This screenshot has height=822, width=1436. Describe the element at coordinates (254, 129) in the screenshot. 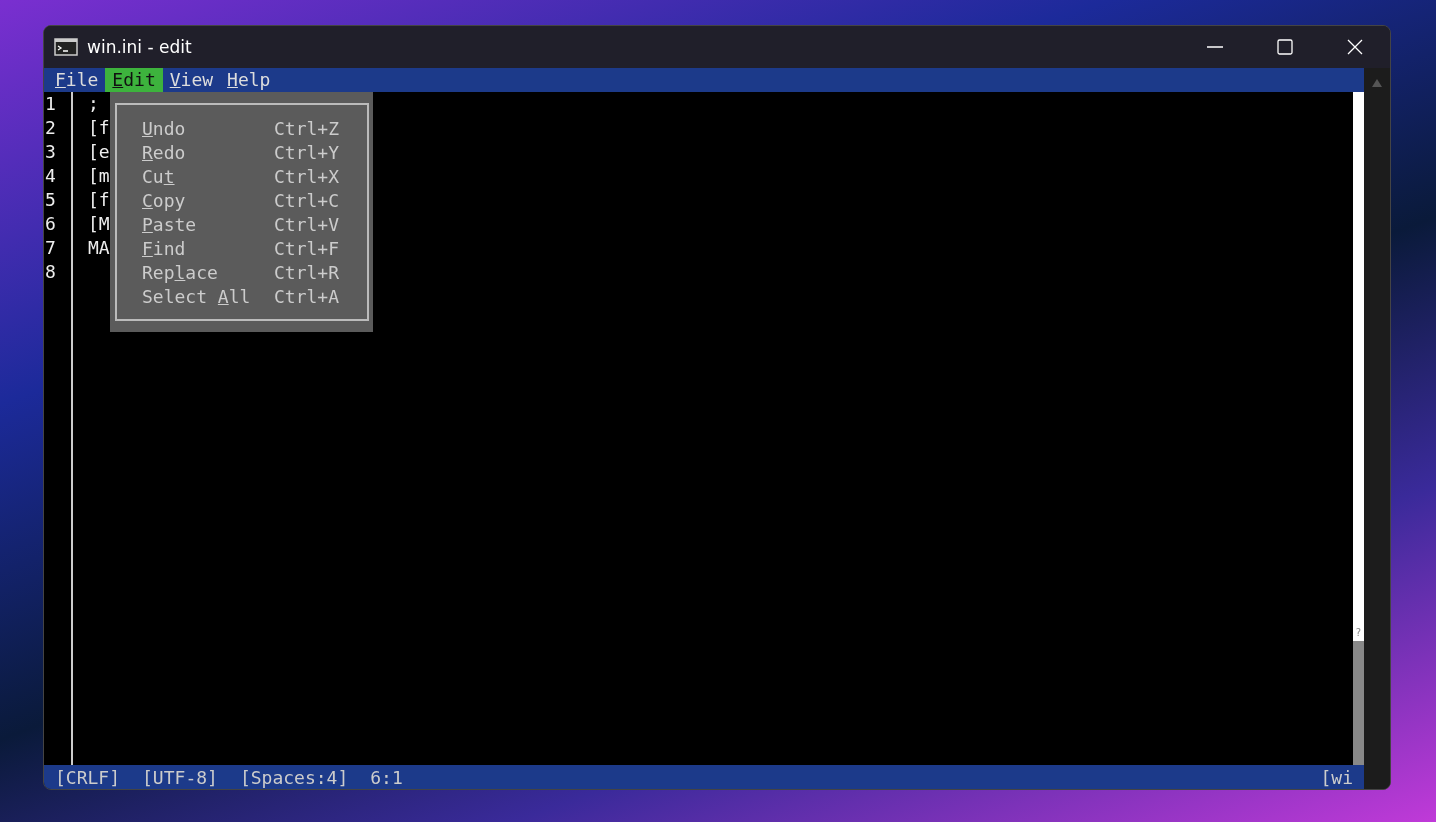

I see `menu-option: Undo Ctrl+Z` at that location.